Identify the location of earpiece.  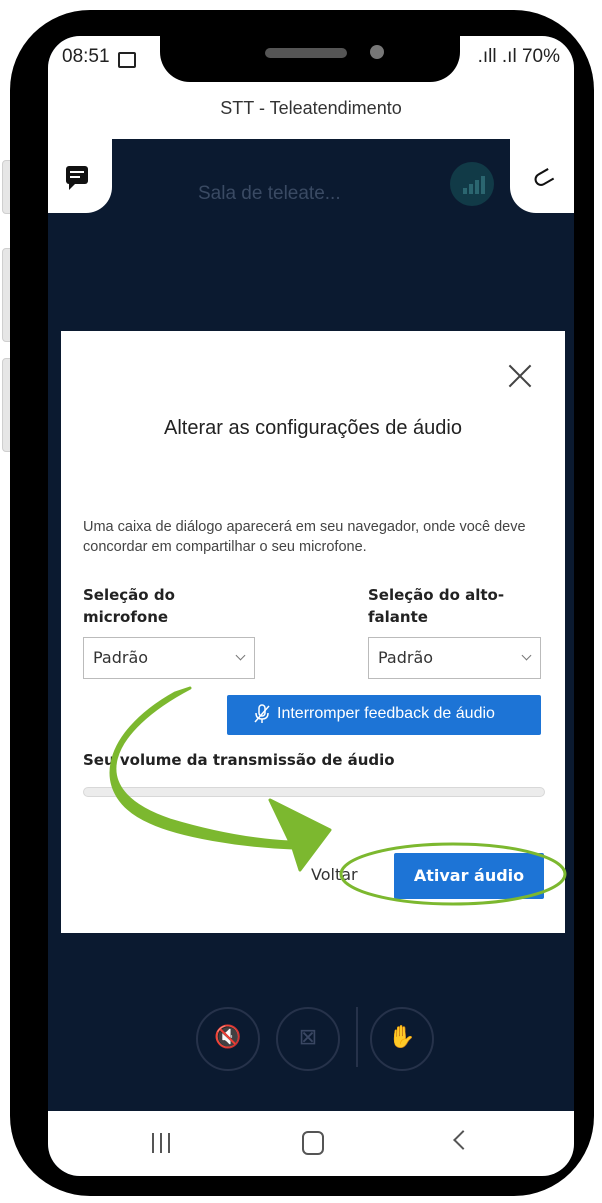
(306, 53).